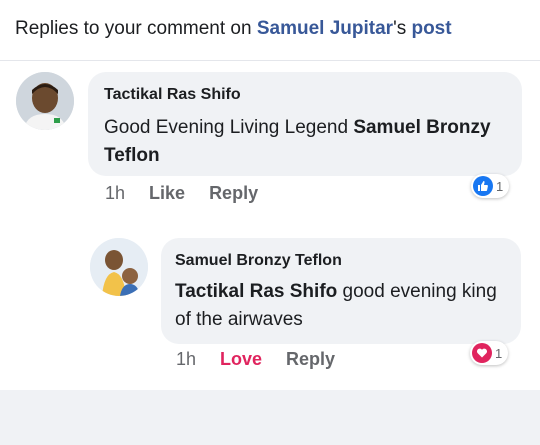 The image size is (540, 445). I want to click on reply-author: Samuel Bronzy Teflon, so click(258, 261).